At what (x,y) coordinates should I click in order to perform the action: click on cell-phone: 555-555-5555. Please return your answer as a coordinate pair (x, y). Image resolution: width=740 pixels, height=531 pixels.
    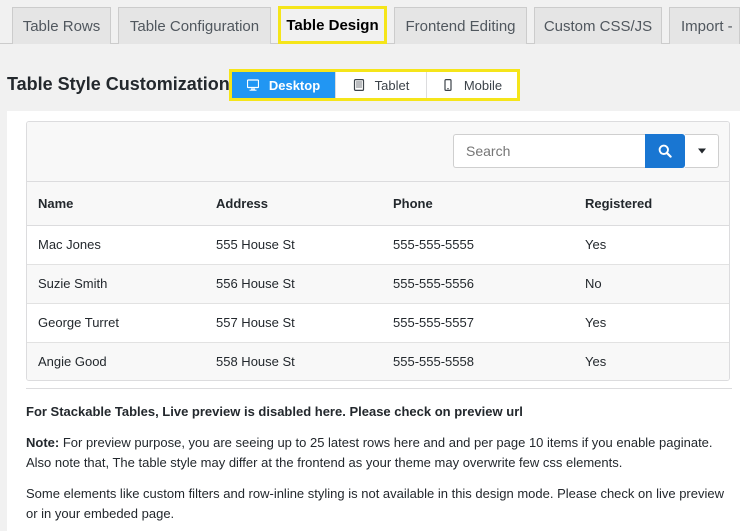
    Looking at the image, I should click on (478, 245).